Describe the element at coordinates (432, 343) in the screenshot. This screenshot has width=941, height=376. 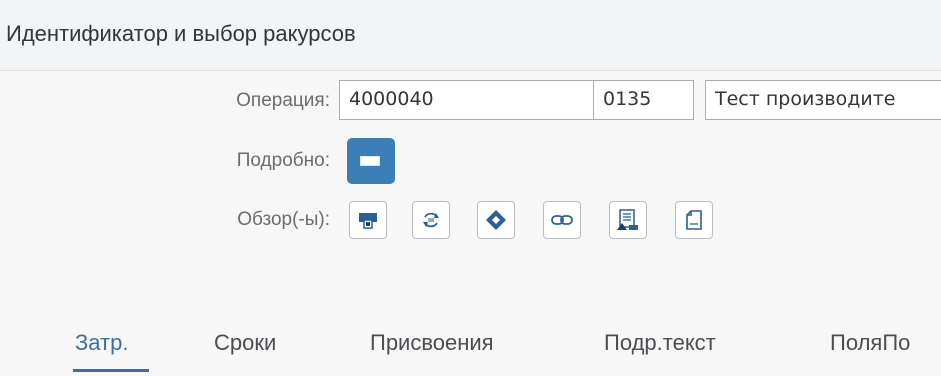
I see `tab-assignments: Присвоения` at that location.